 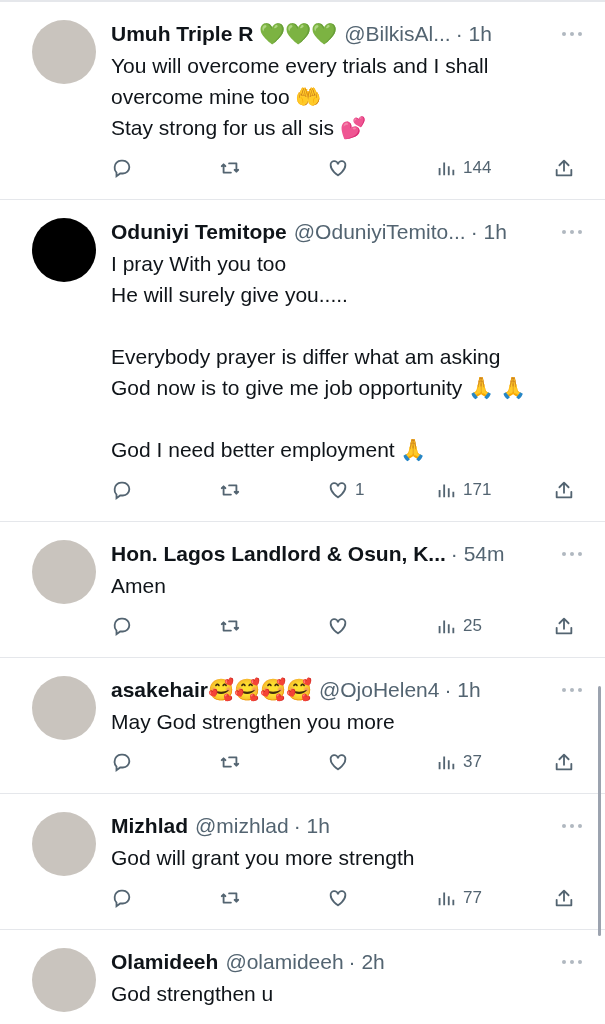 I want to click on post-text: I pray With you too He will surely give you..... Everybody prayer is differ what am asking God now is to give me job opportunity 🙏 🙏 God I need better employment 🙏, so click(x=319, y=357).